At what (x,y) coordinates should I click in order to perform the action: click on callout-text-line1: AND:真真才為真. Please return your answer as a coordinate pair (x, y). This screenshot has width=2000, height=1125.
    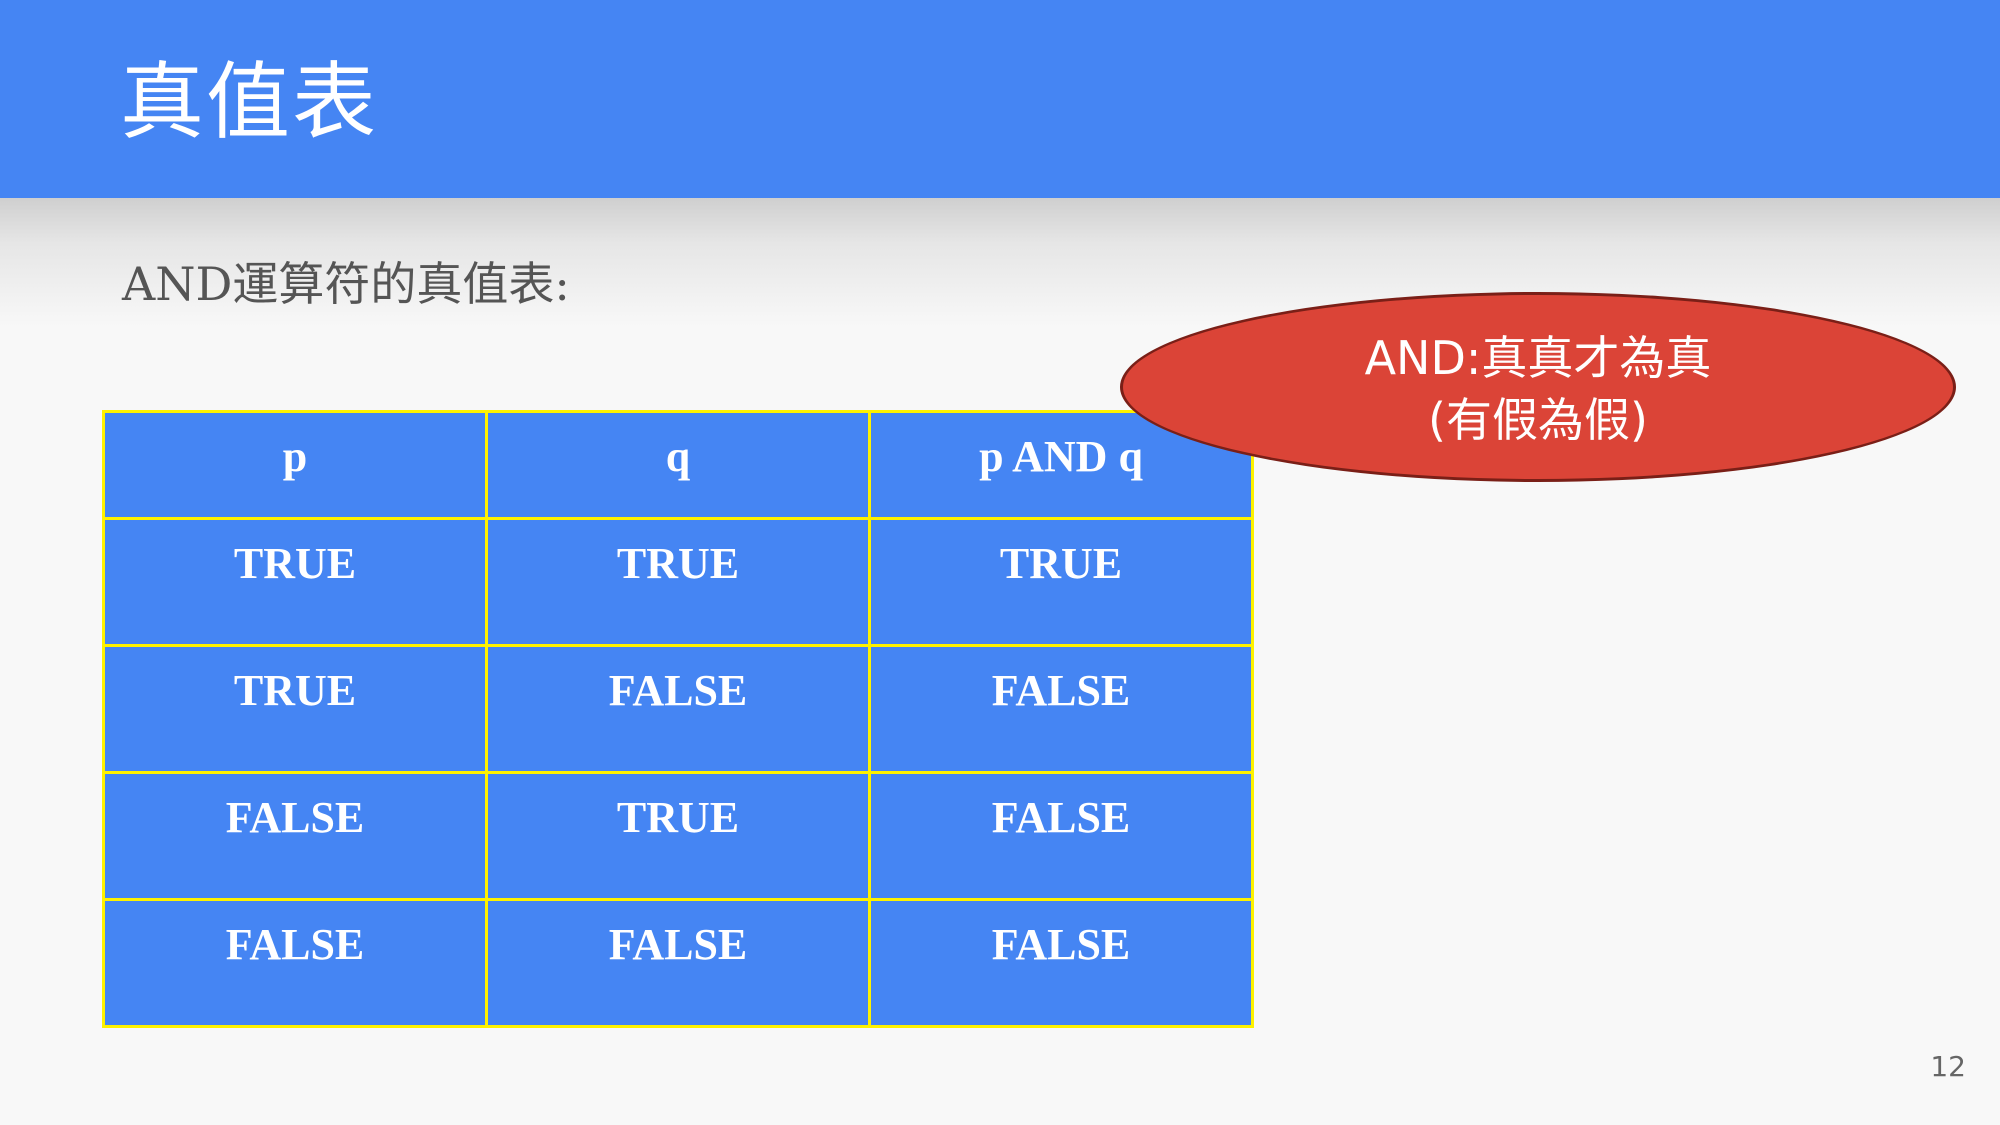
    Looking at the image, I should click on (1538, 358).